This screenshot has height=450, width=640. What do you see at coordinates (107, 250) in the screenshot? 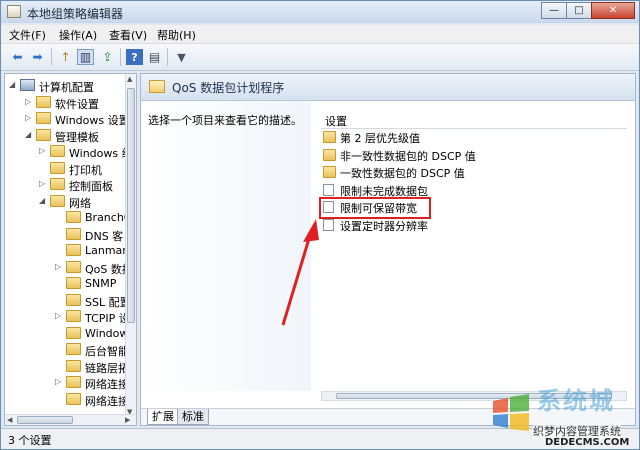
I see `tree-item-label: Lanman` at bounding box center [107, 250].